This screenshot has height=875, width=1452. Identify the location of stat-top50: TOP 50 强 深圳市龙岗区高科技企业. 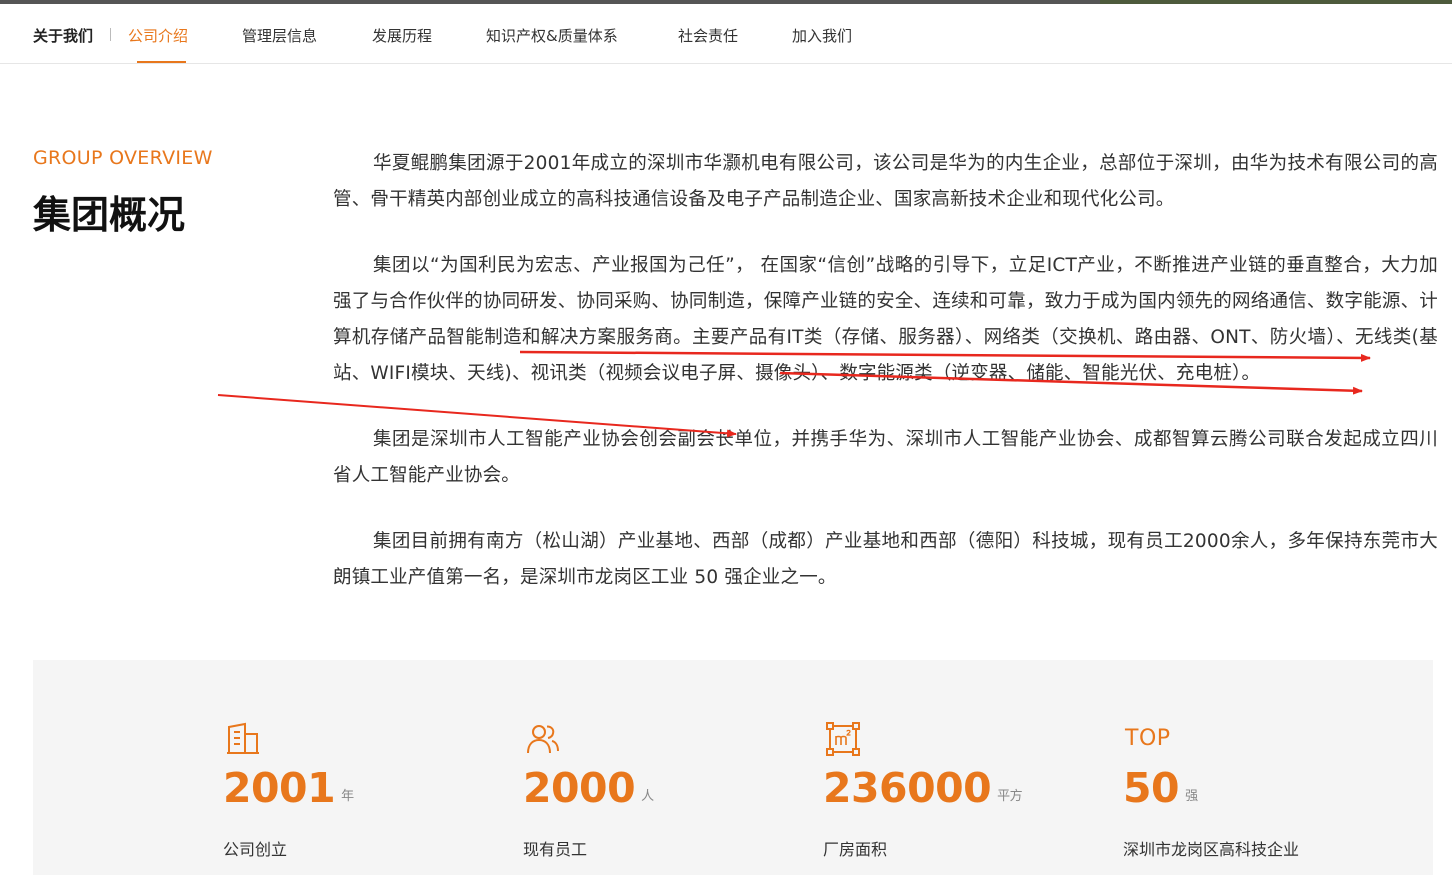
(1273, 767).